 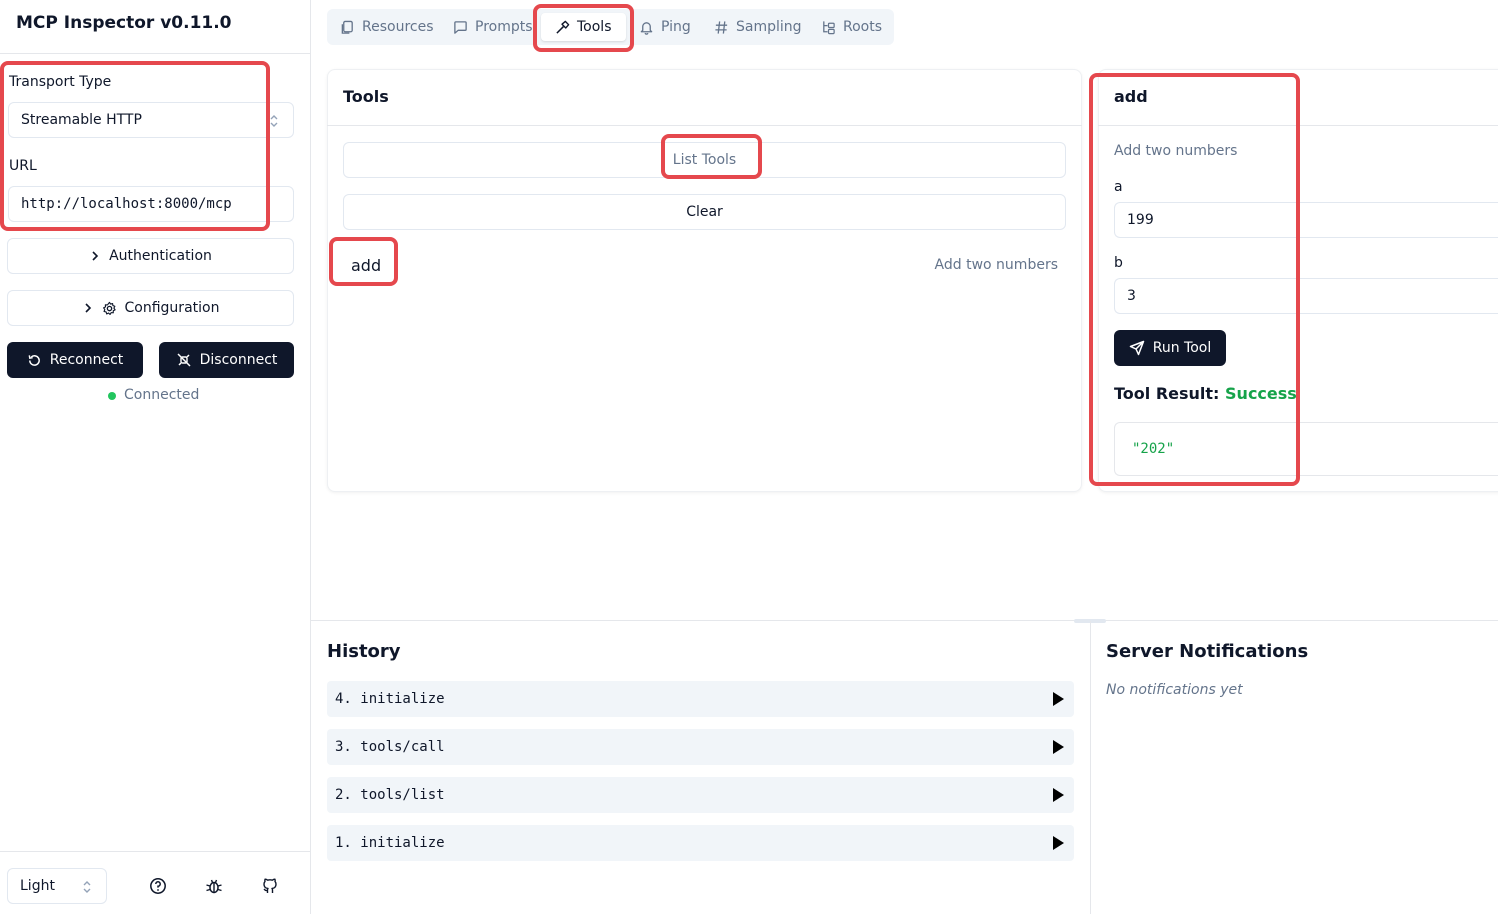 I want to click on tab-resources: Resources, so click(x=387, y=27).